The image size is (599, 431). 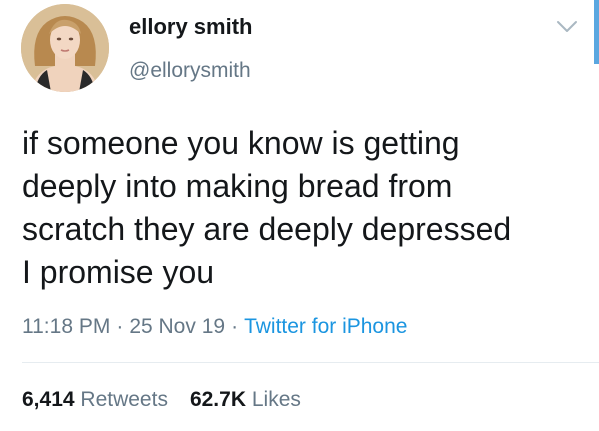 I want to click on tweet-date: 25 Nov 19, so click(x=177, y=326).